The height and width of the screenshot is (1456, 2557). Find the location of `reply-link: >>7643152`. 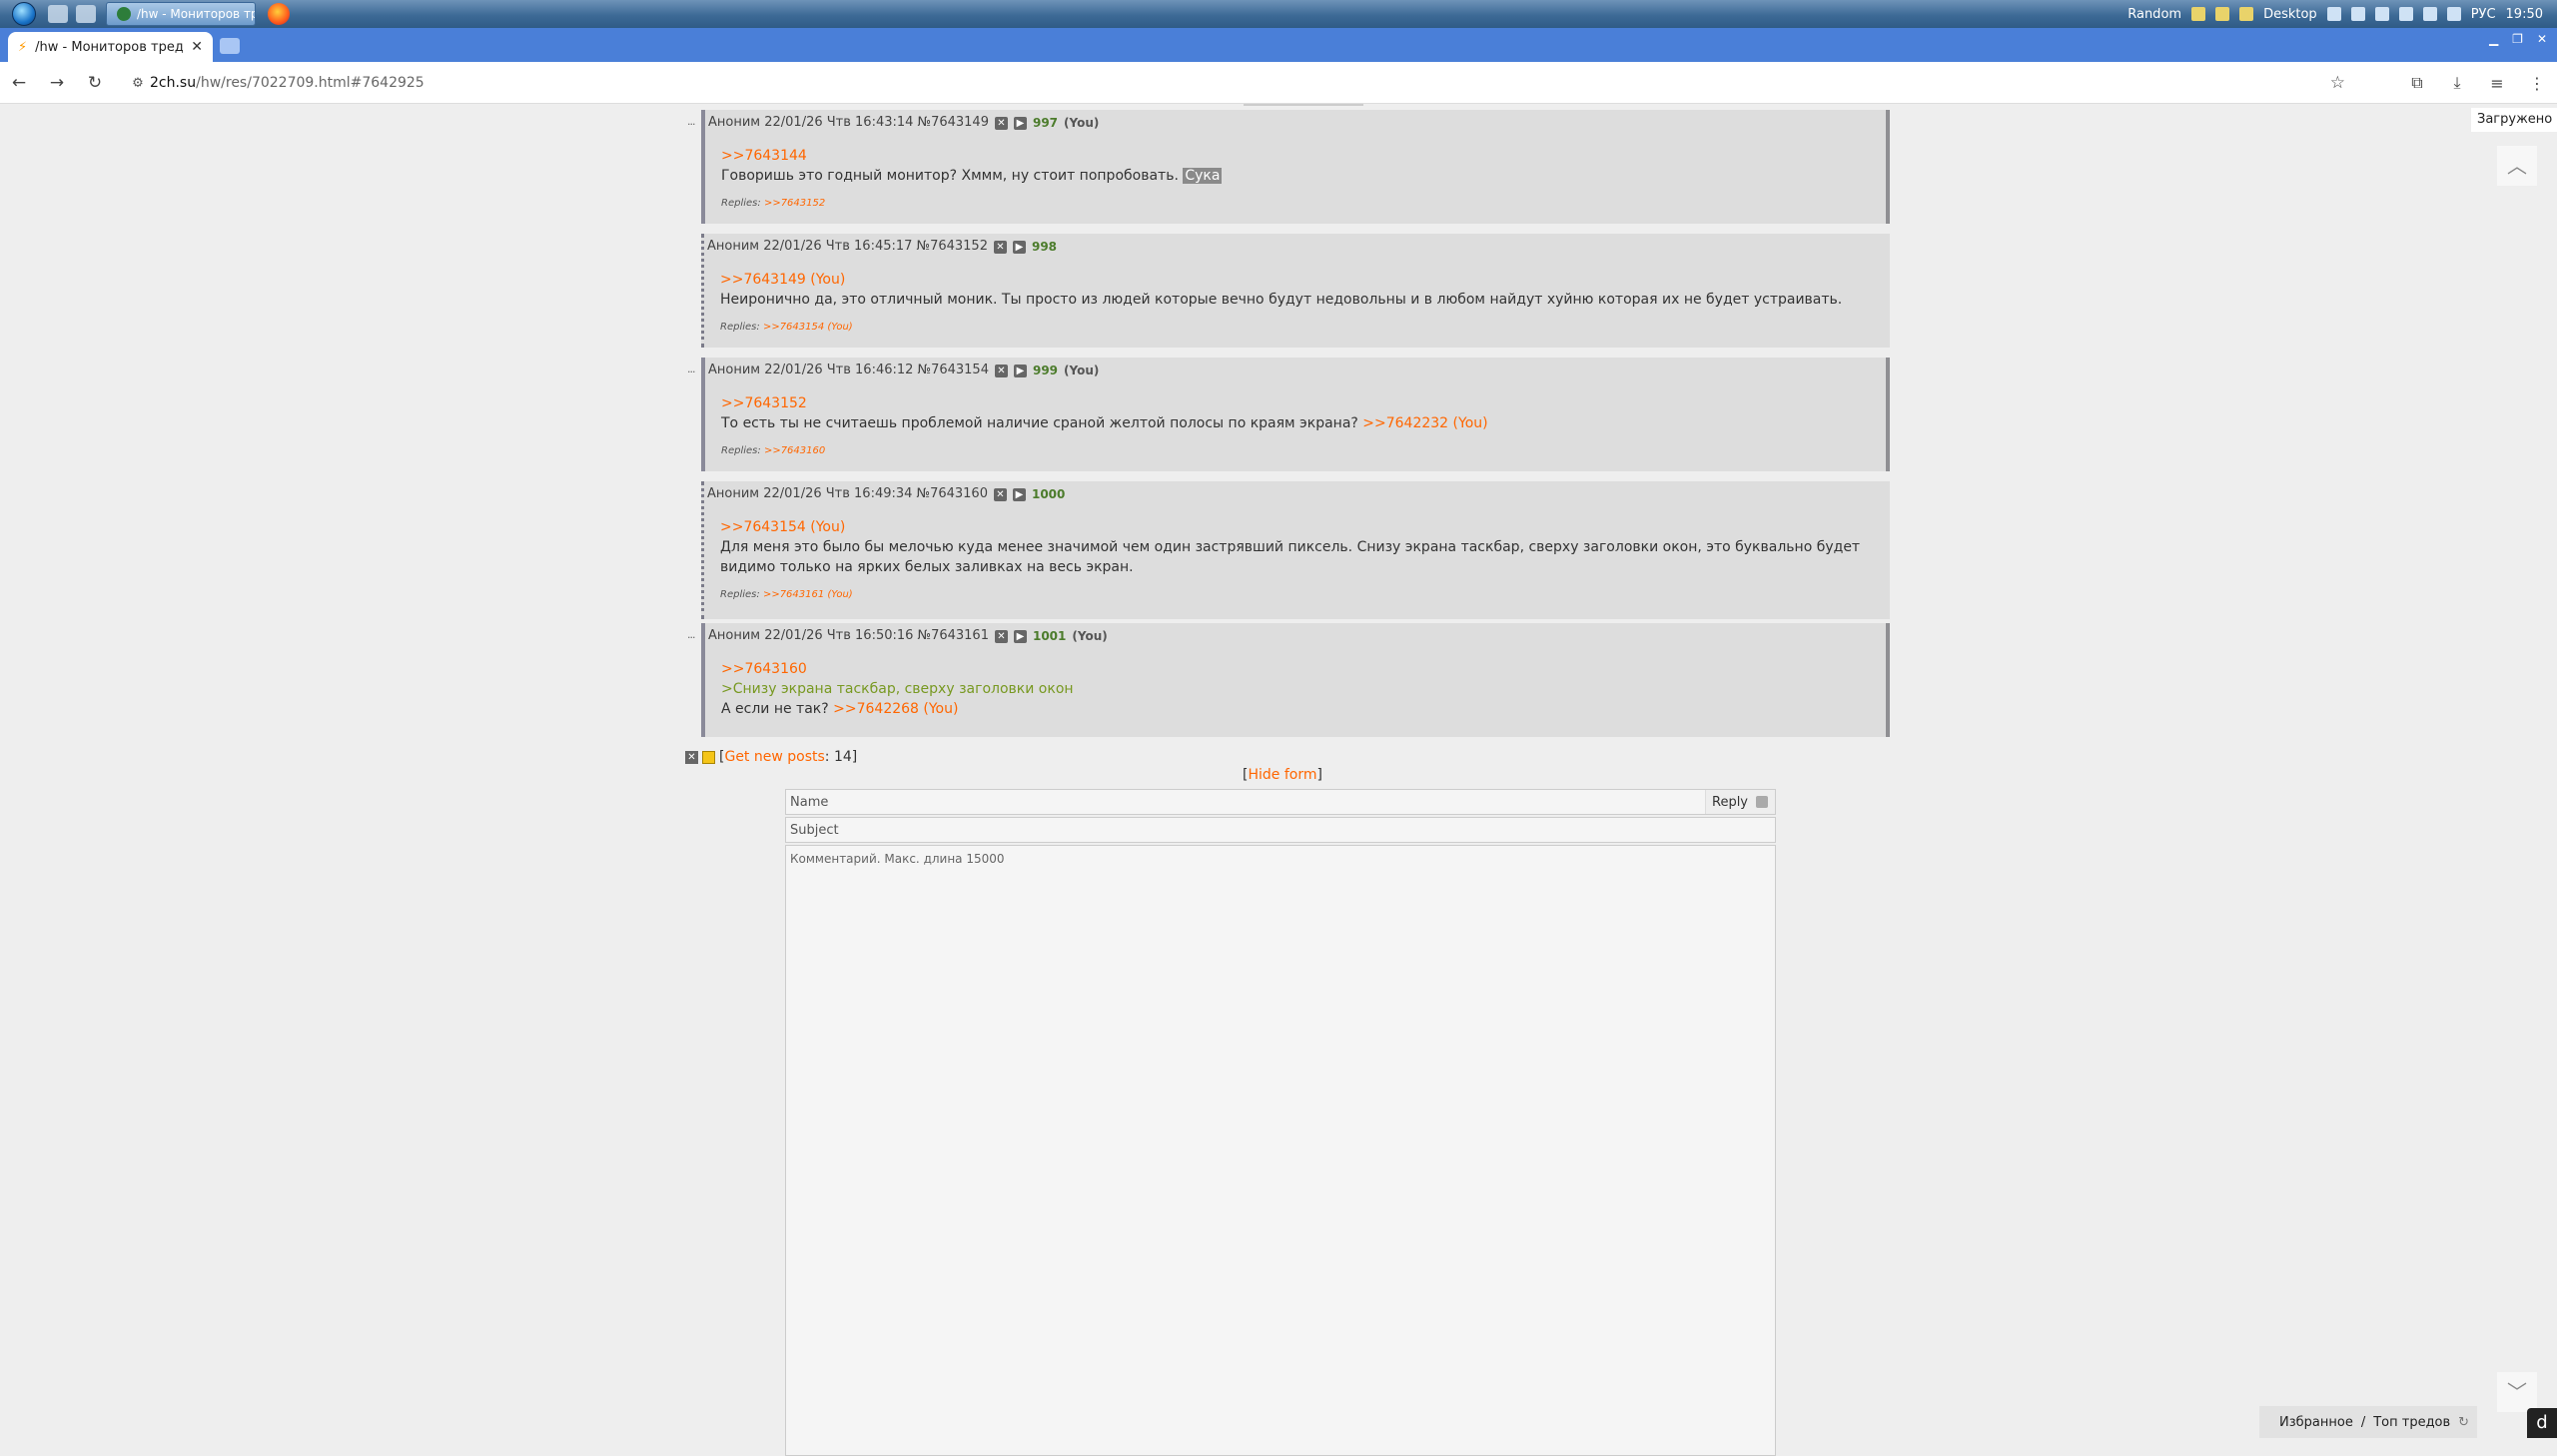

reply-link: >>7643152 is located at coordinates (764, 403).